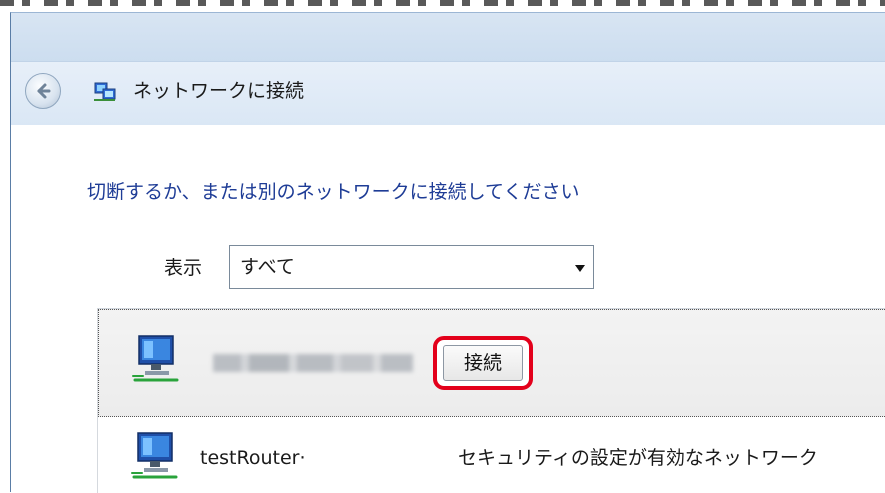  Describe the element at coordinates (183, 268) in the screenshot. I see `show-label: 表示` at that location.